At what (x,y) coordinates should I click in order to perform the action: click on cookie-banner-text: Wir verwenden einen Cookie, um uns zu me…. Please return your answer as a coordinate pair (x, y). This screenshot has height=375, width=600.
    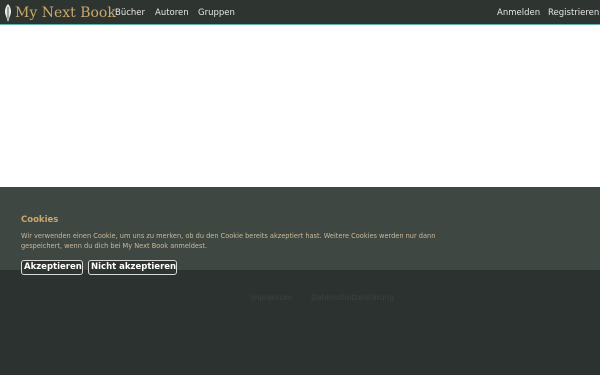
    Looking at the image, I should click on (228, 241).